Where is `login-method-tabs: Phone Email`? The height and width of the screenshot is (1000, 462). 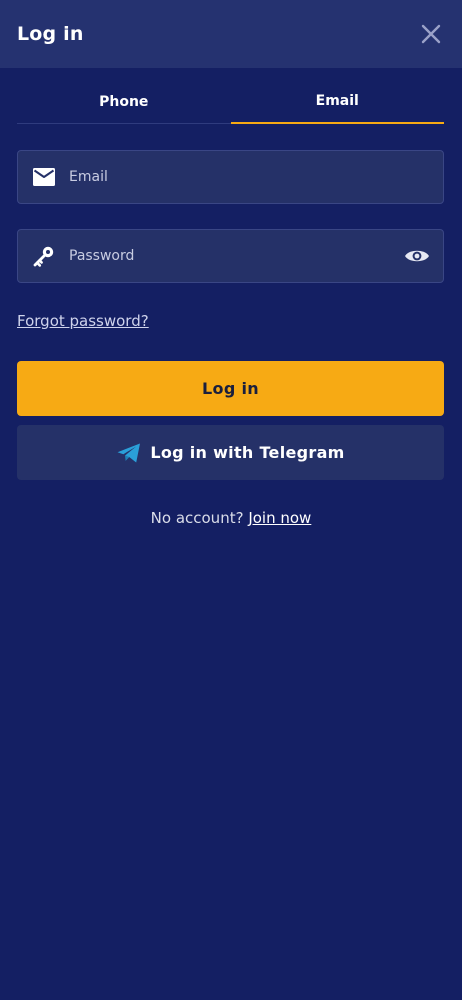 login-method-tabs: Phone Email is located at coordinates (230, 105).